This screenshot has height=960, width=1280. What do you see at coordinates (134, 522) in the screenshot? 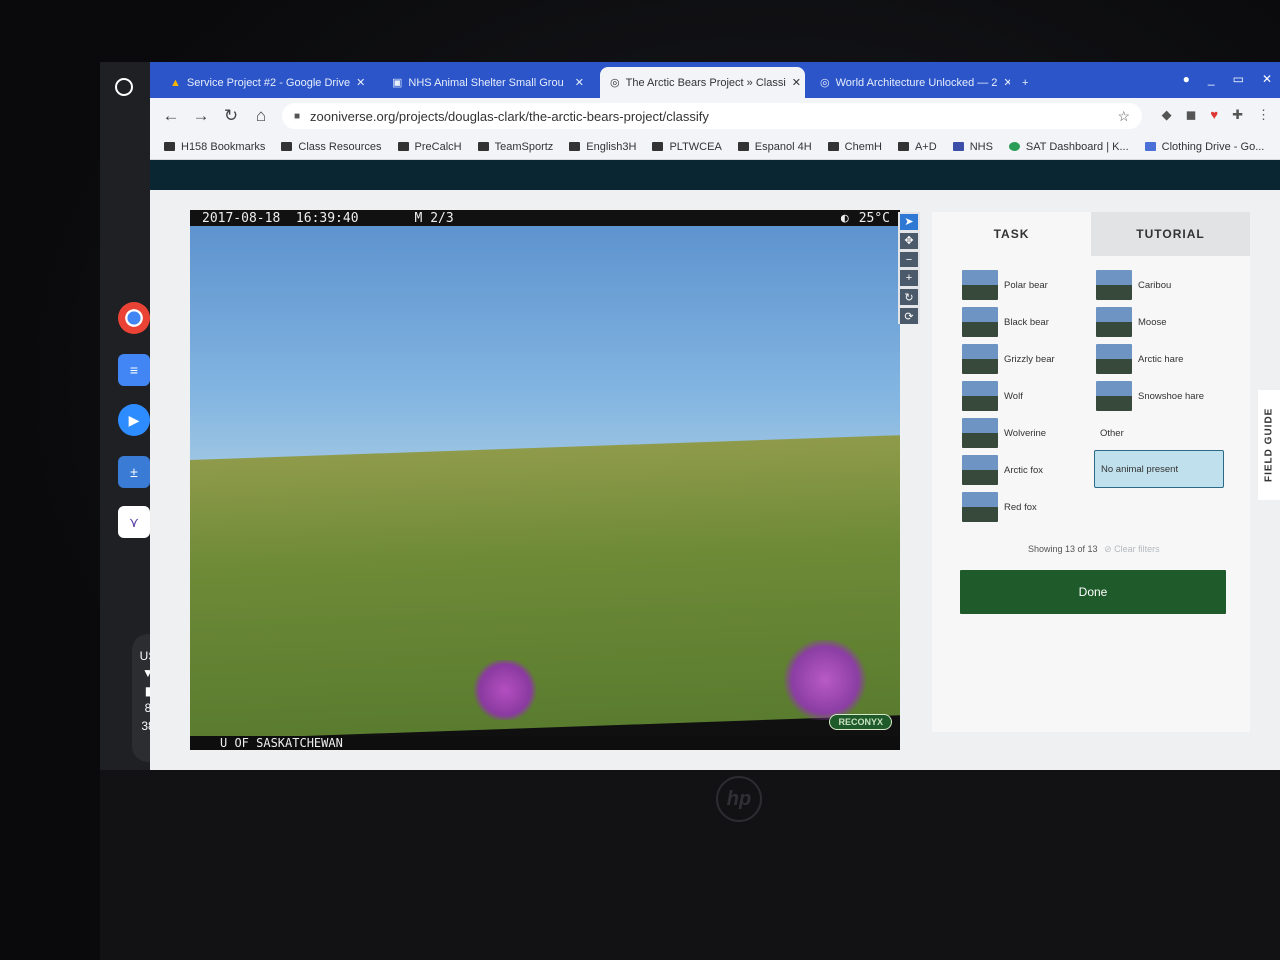
I see `app-icon: ⋎` at bounding box center [134, 522].